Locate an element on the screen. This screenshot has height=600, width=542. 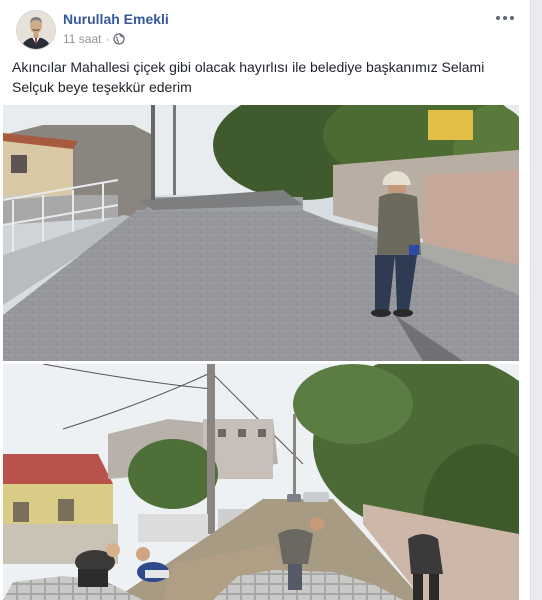
author-name: Nurullah Emekli is located at coordinates (116, 19).